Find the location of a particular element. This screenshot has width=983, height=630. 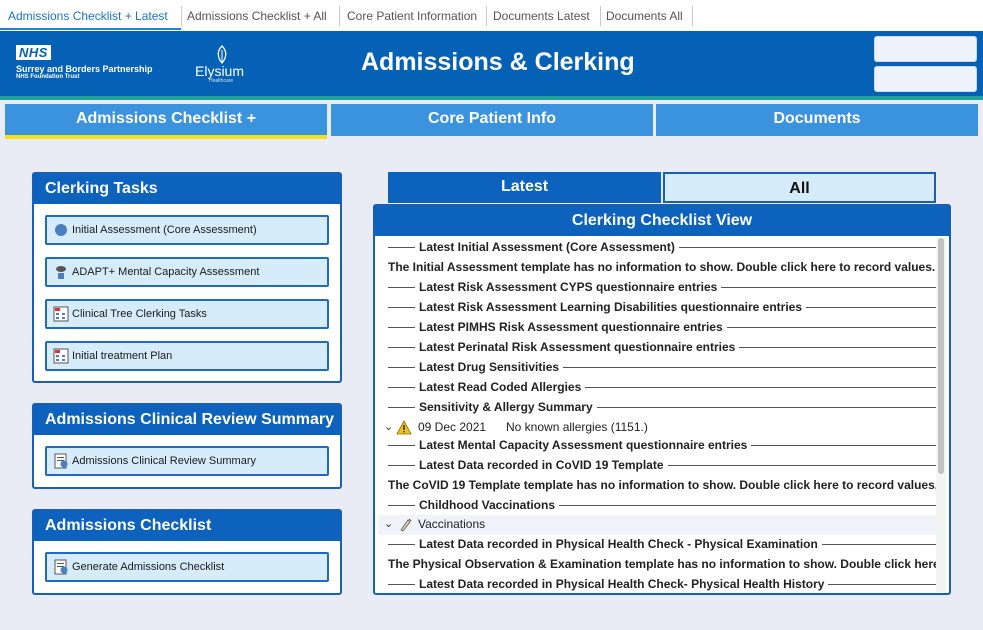

tab-admissions-checklist-latest: Admissions Checklist + Latest is located at coordinates (88, 16).